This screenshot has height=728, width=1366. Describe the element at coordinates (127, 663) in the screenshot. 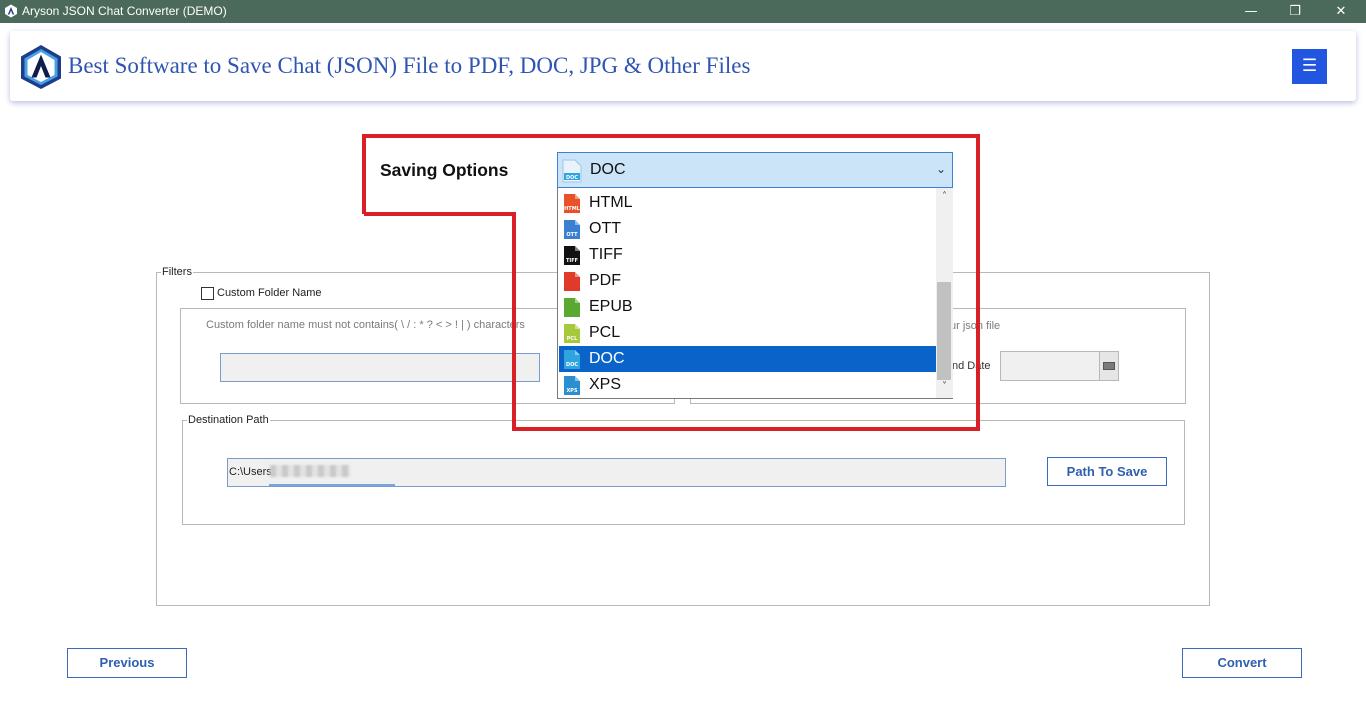

I see `previous-button: Previous` at that location.